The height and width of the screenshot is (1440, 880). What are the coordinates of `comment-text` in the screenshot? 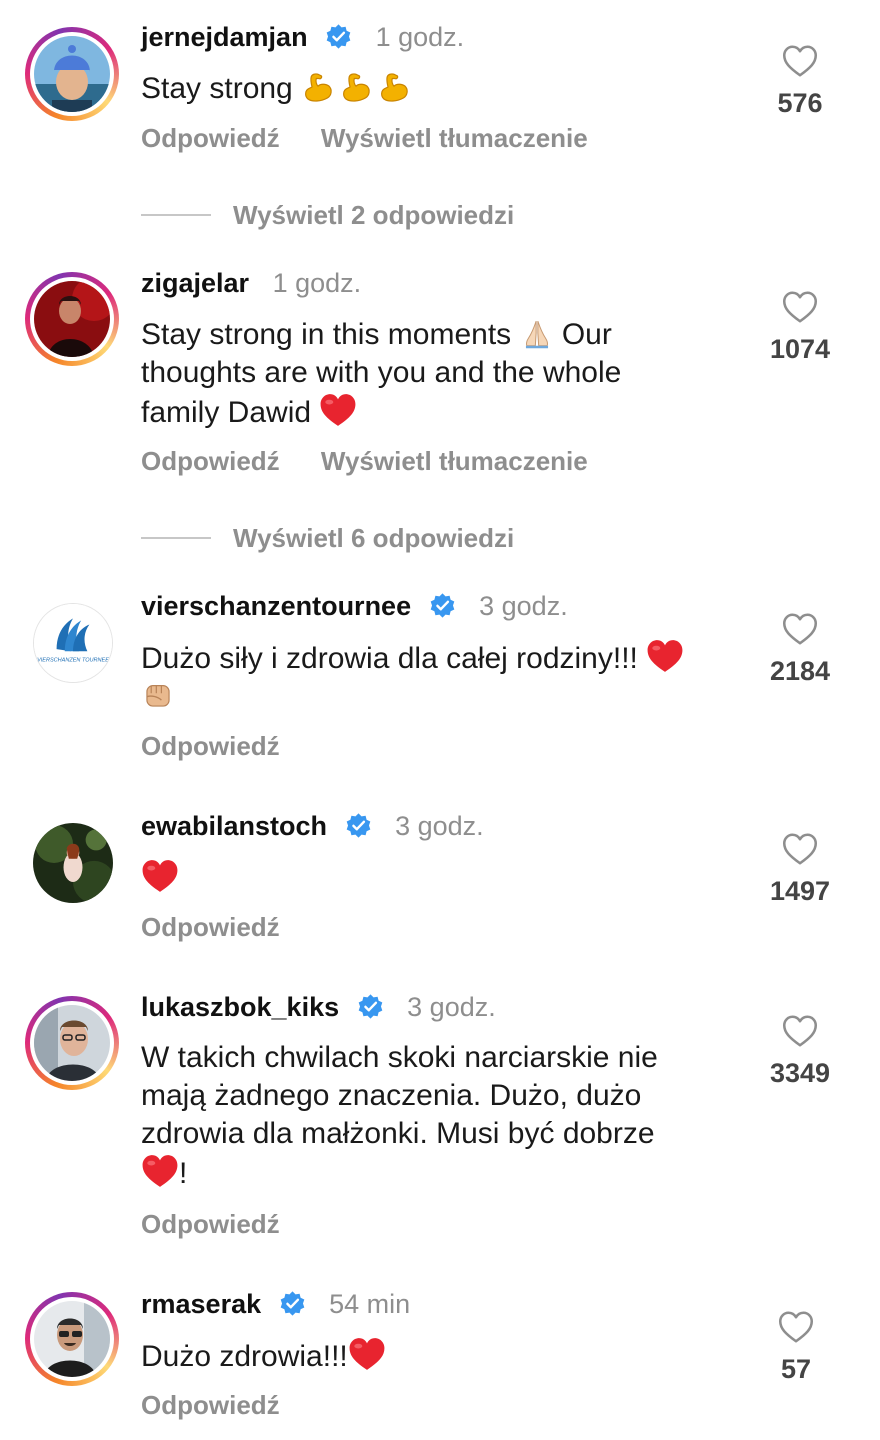 It's located at (441, 878).